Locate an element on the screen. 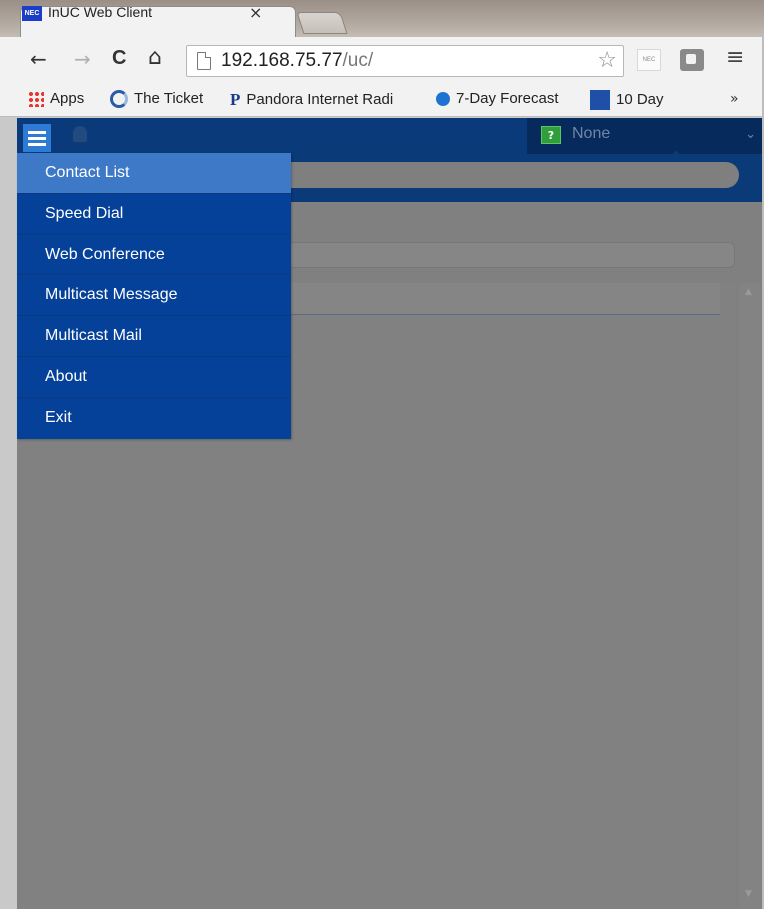  nec-extension-icon: NEC is located at coordinates (649, 60).